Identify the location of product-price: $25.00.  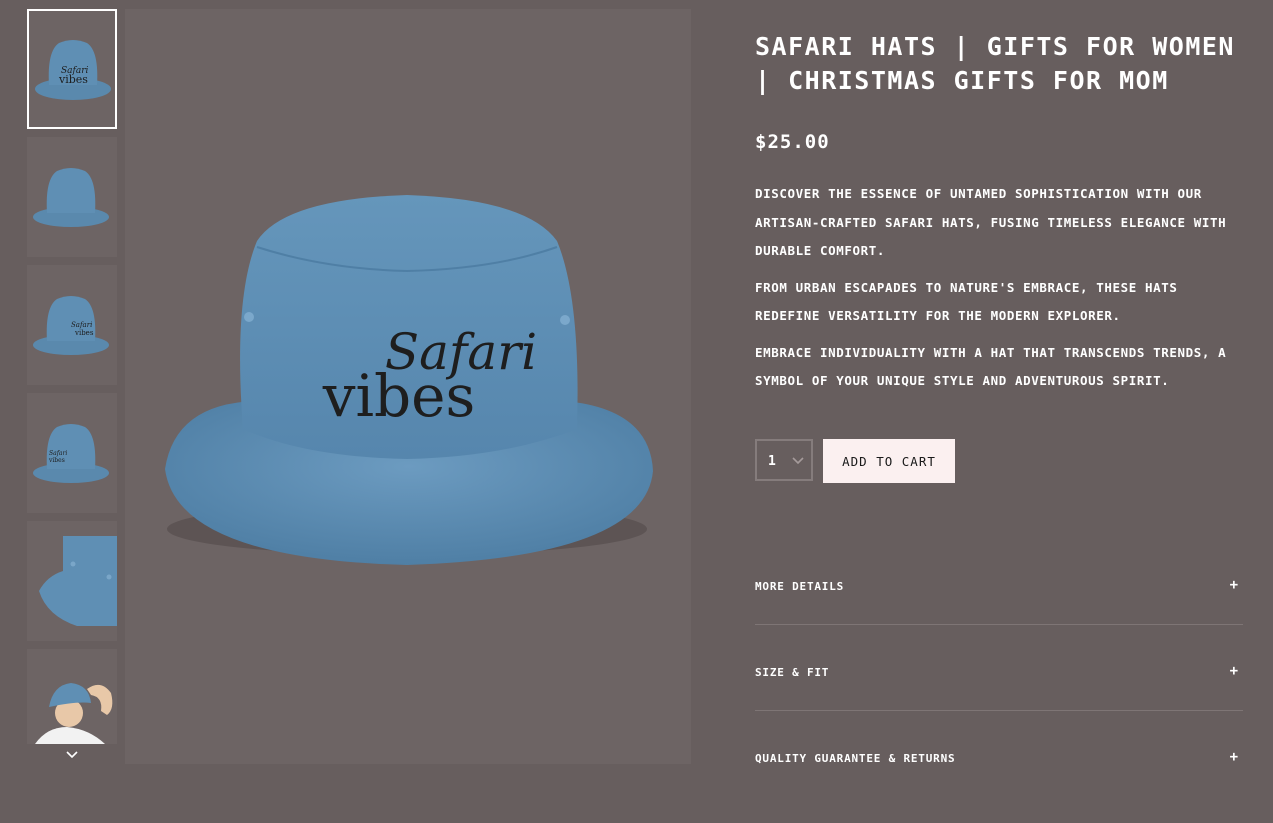
(792, 142).